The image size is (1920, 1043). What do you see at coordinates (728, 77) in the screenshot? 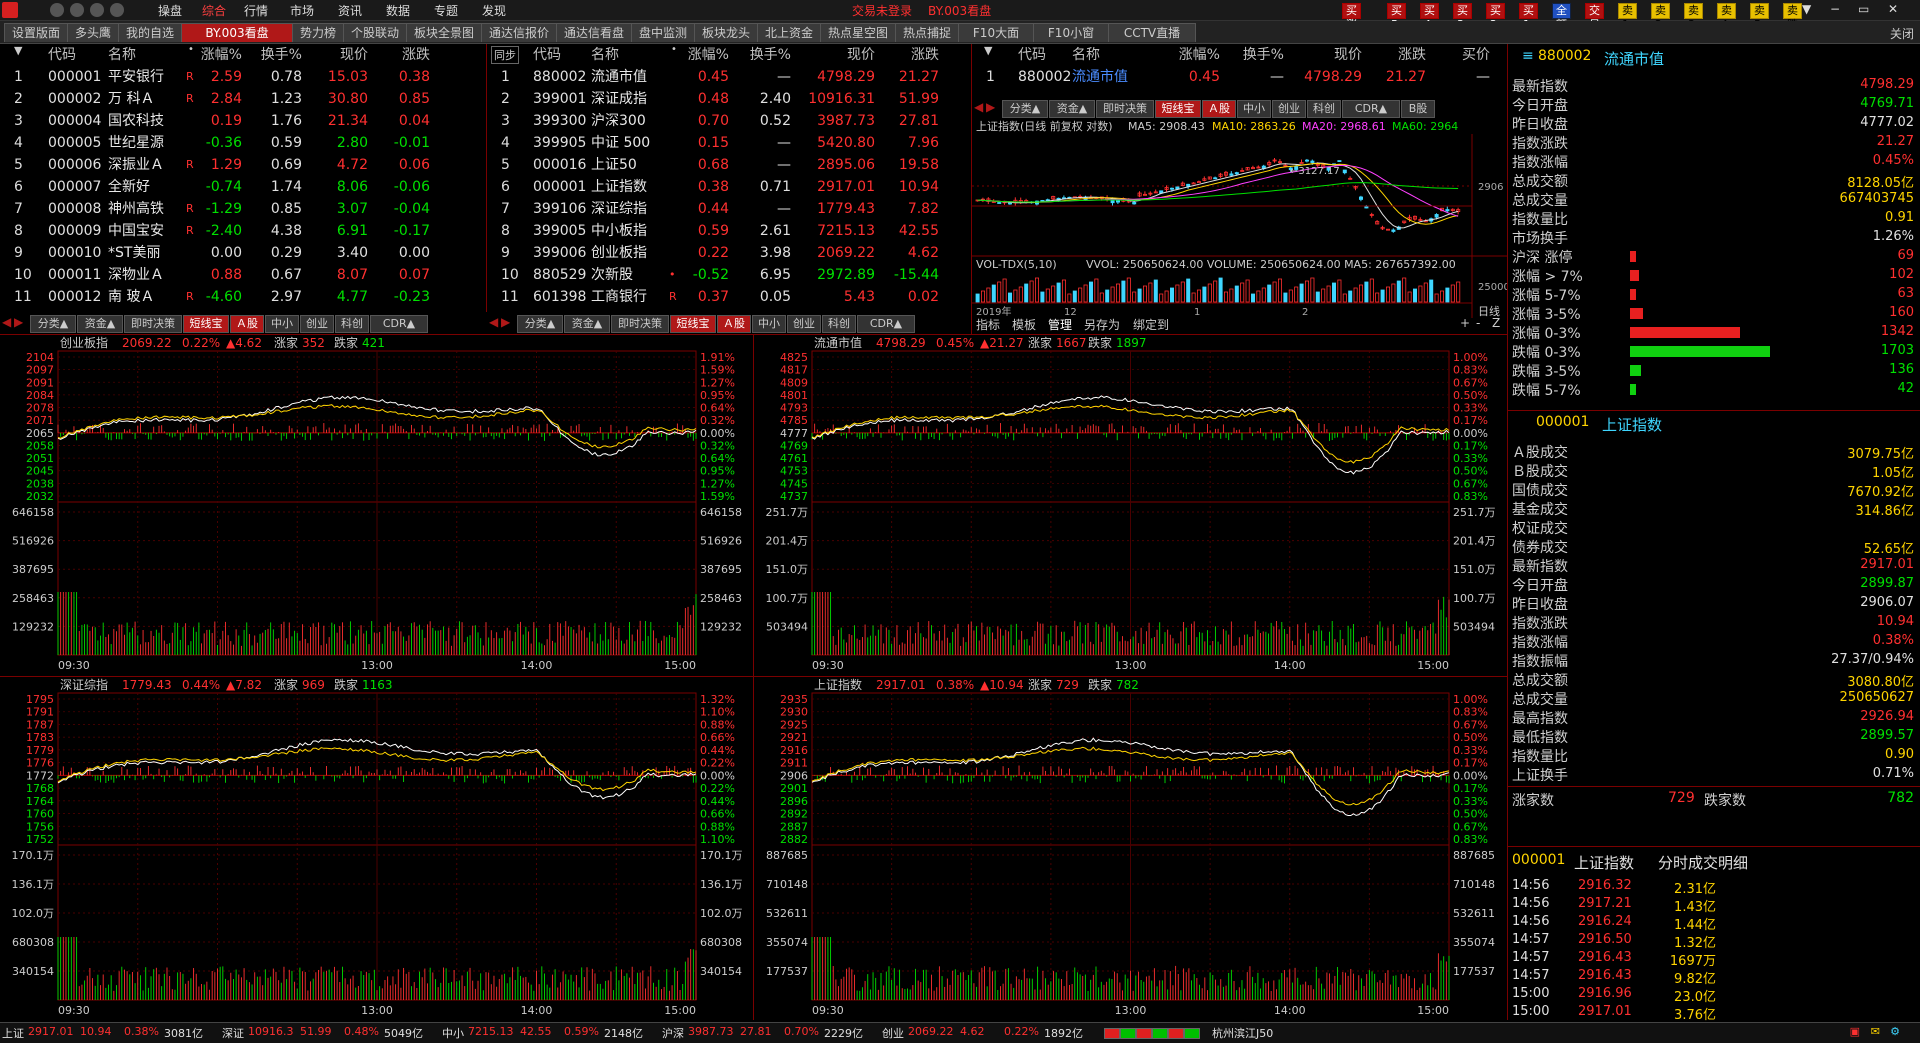
I see `table-row: 1 880002 流通市值 0.45 — 4798.29 21.27` at bounding box center [728, 77].